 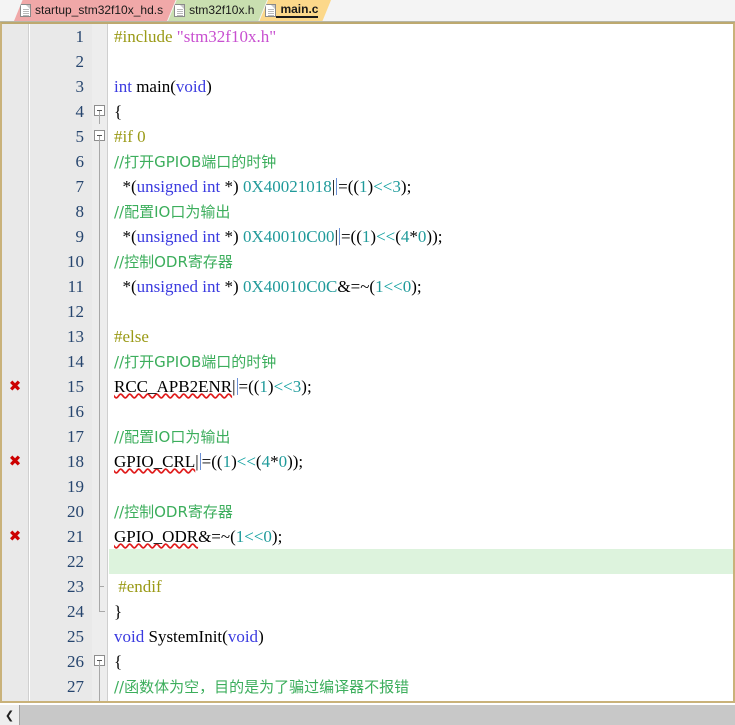 I want to click on error-marker-gutter: ✖ ✖ ✖, so click(x=15, y=362).